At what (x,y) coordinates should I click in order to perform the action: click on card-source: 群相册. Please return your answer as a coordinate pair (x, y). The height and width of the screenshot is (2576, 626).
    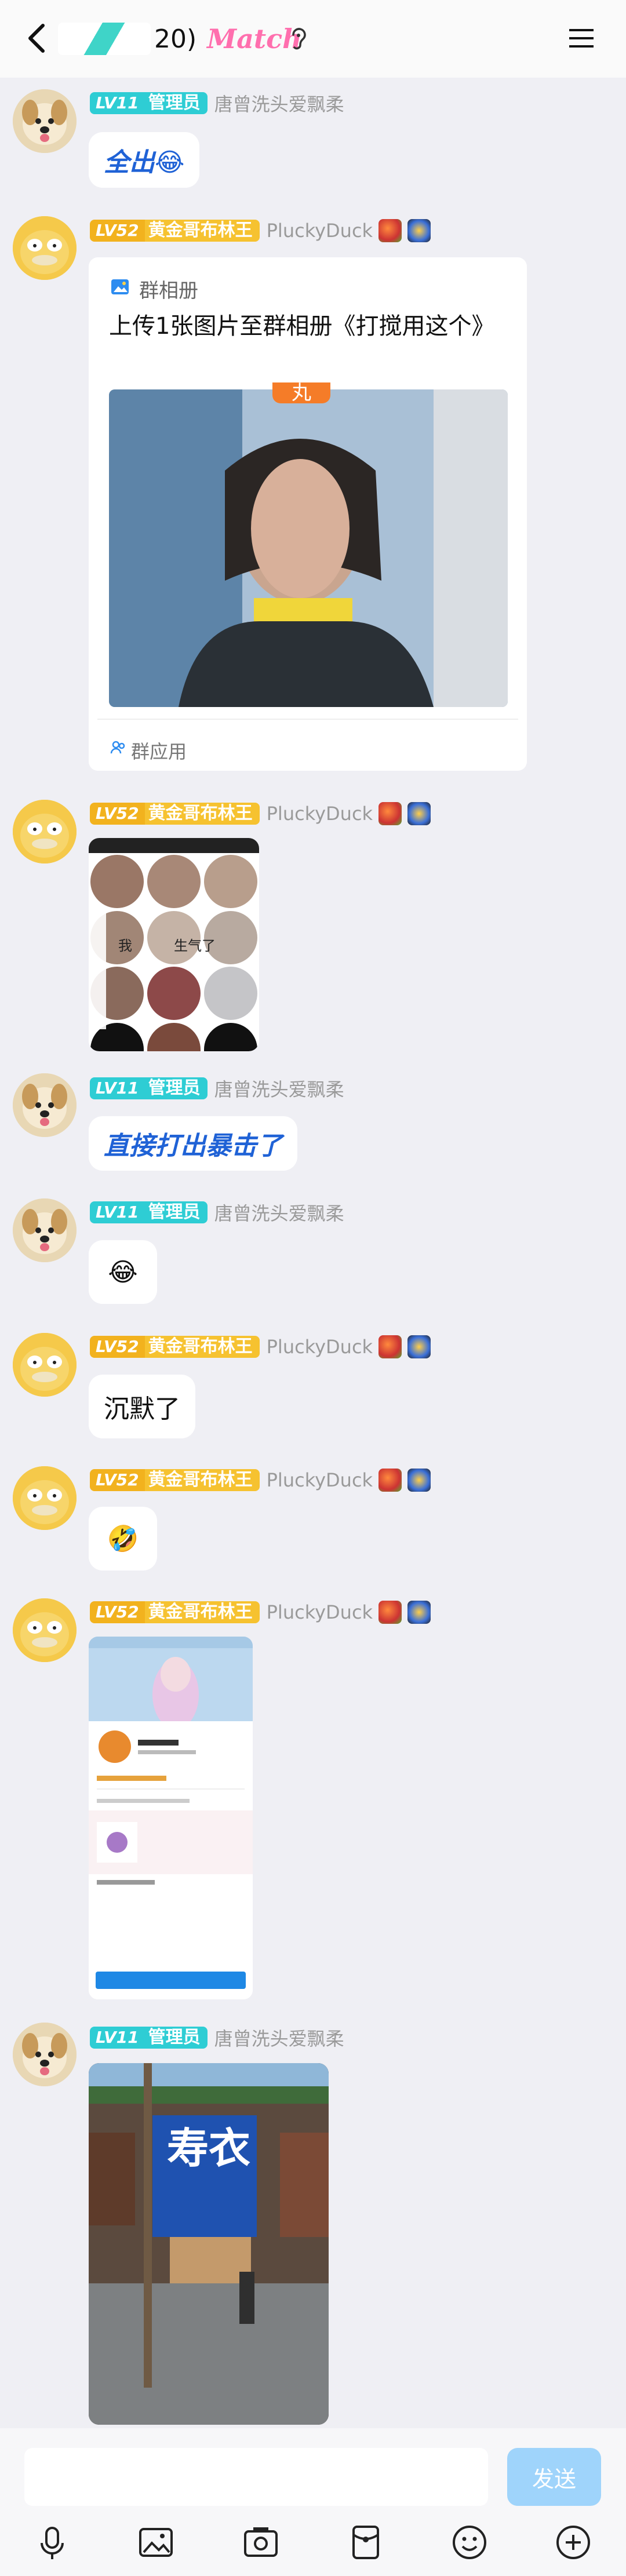
    Looking at the image, I should click on (168, 291).